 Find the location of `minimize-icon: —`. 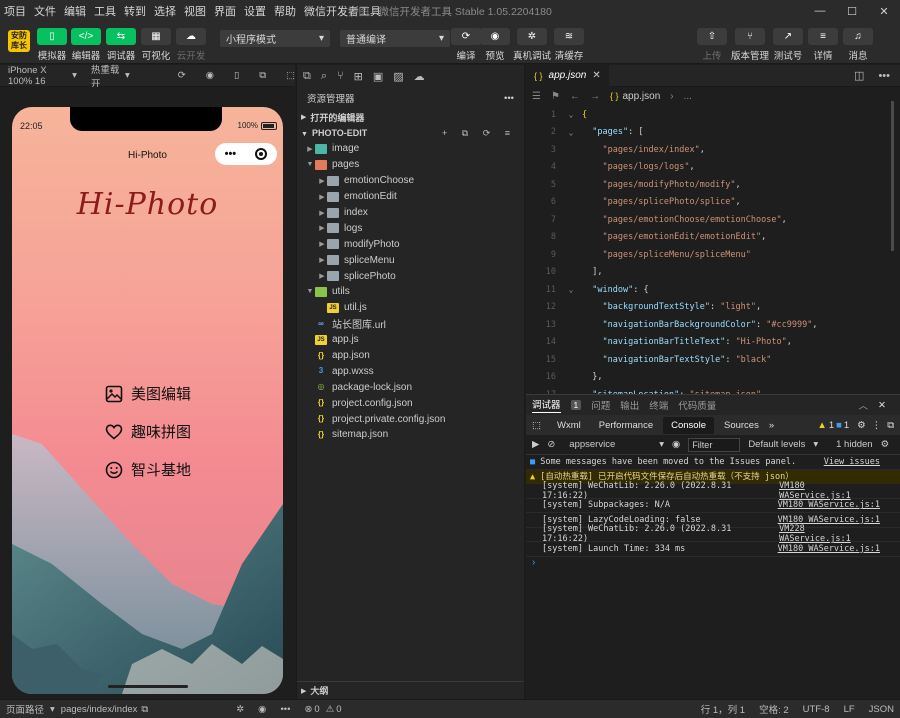

minimize-icon: — is located at coordinates (820, 11).